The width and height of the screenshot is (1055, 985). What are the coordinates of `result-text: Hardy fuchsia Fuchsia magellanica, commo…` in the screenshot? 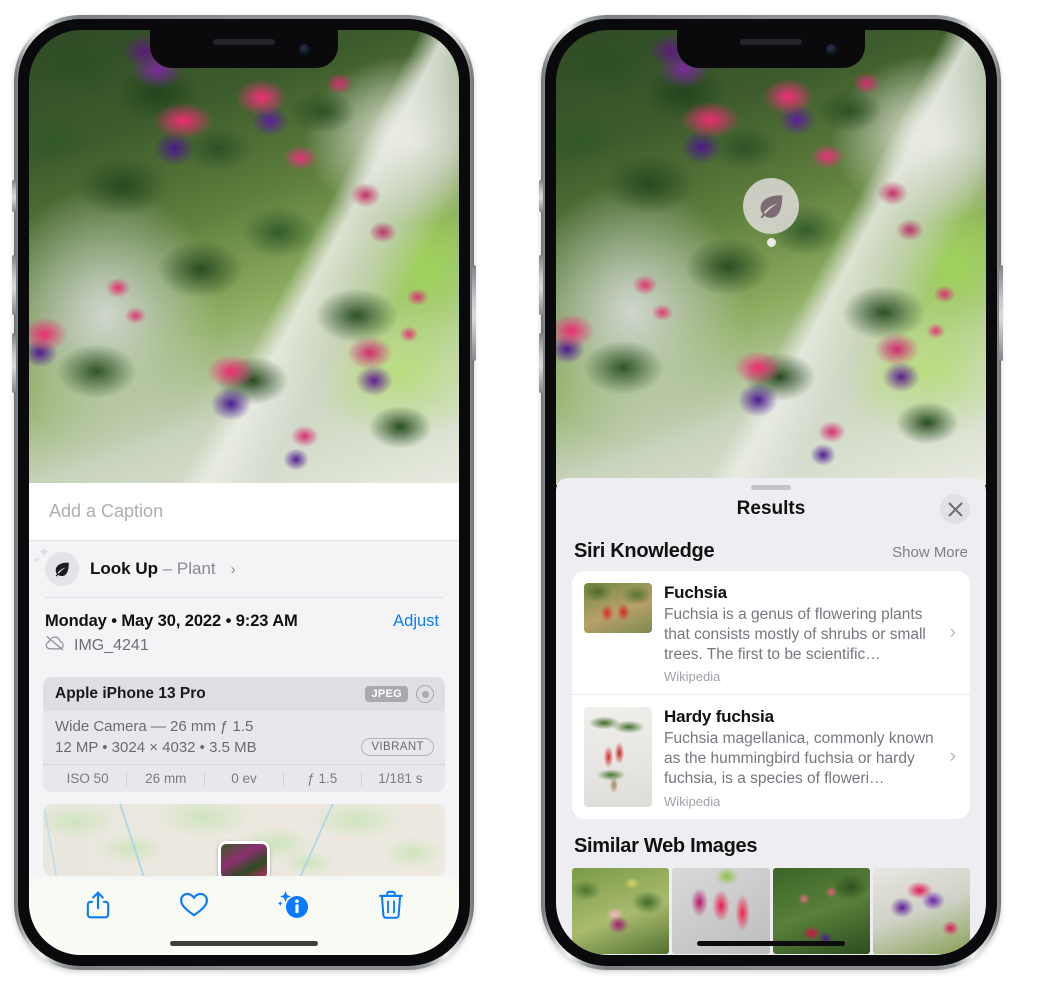 It's located at (811, 757).